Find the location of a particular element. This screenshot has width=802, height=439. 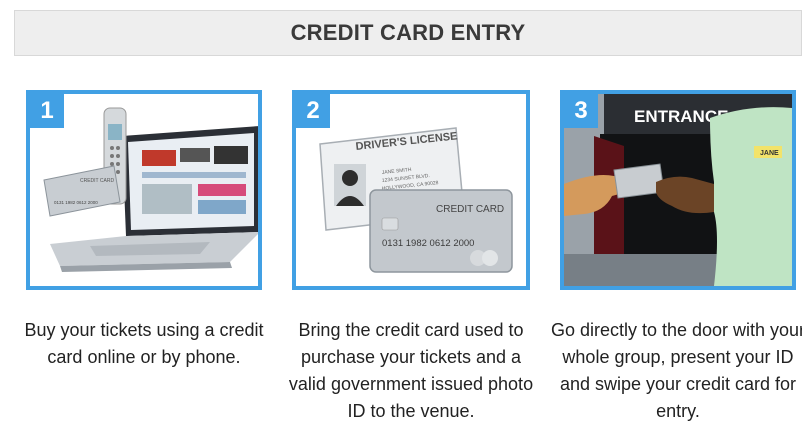

step-1-illustration: CREDIT CARD 0131 1982 0612 2000 is located at coordinates (150, 189).